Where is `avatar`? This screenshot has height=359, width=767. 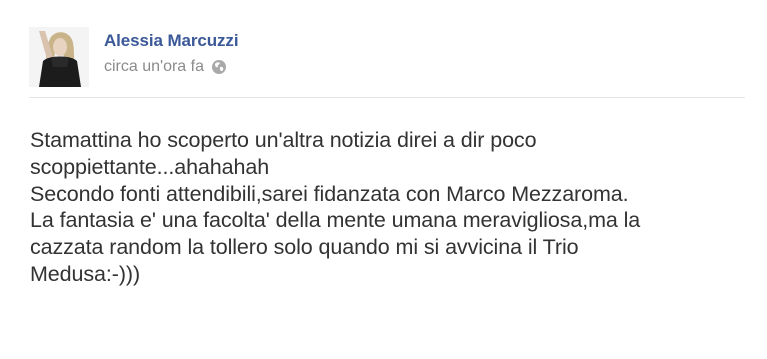 avatar is located at coordinates (59, 57).